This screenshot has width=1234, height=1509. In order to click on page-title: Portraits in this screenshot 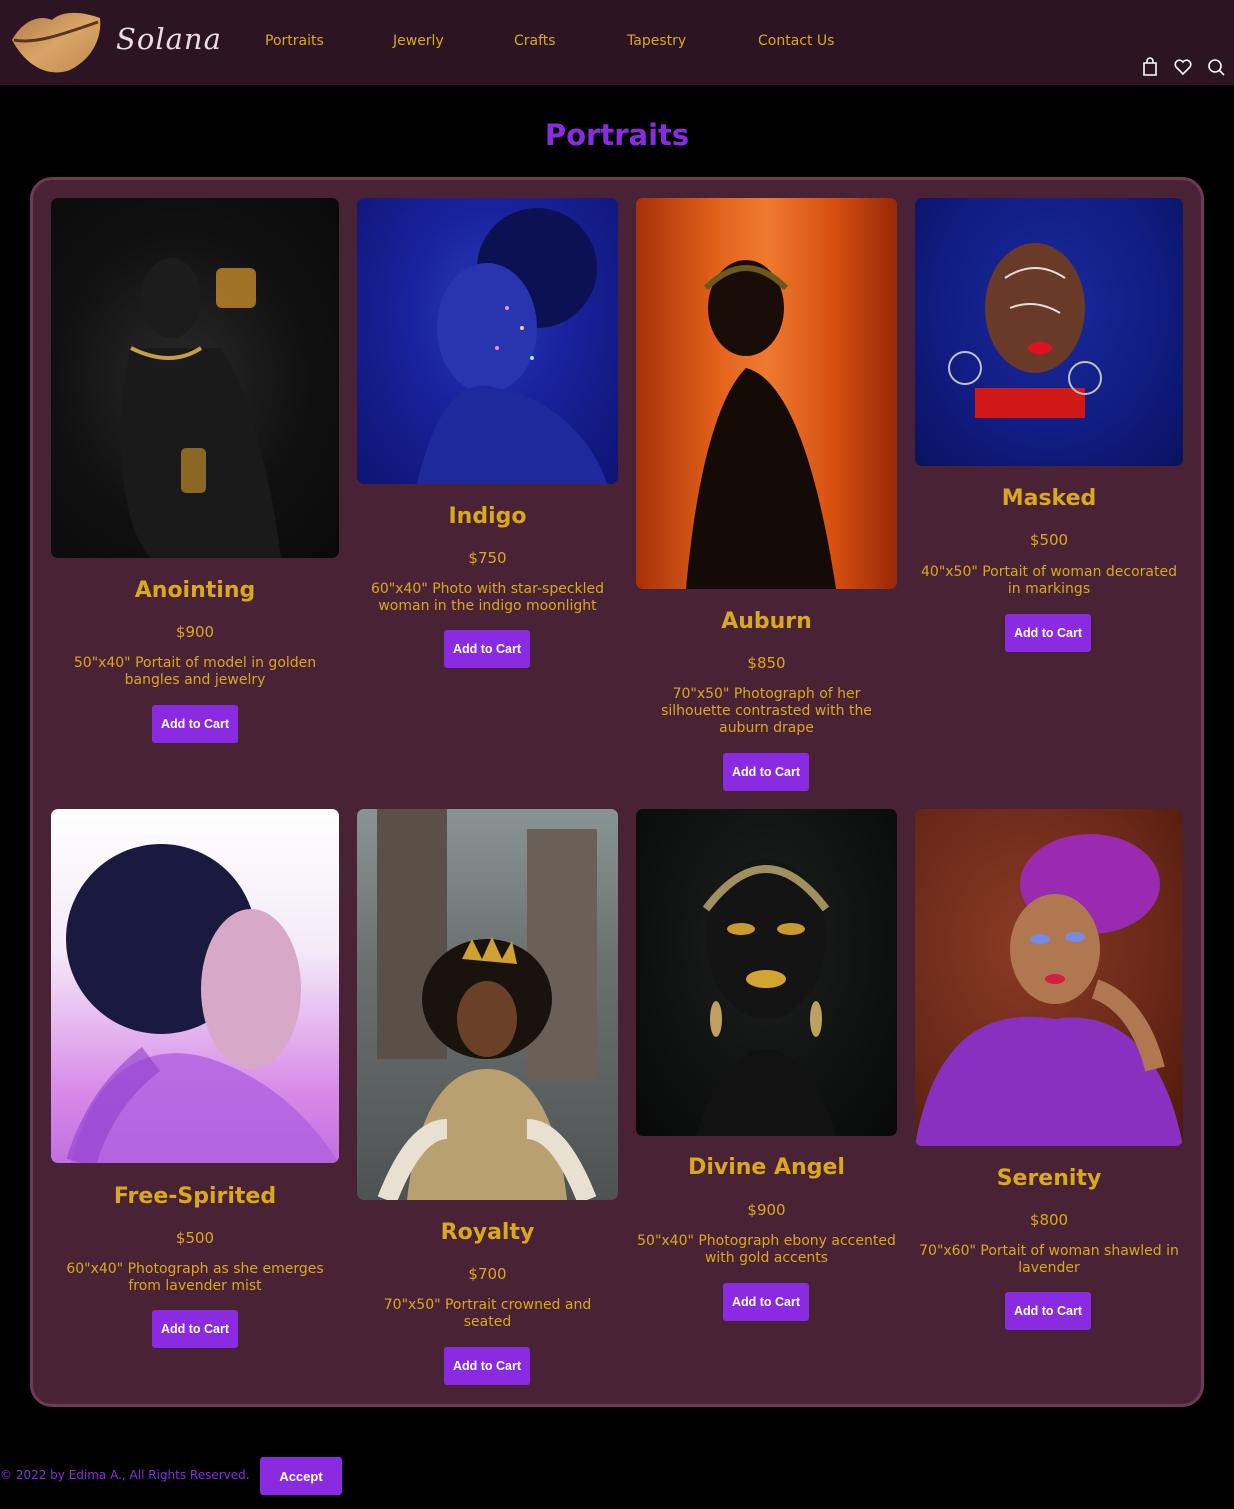, I will do `click(617, 135)`.